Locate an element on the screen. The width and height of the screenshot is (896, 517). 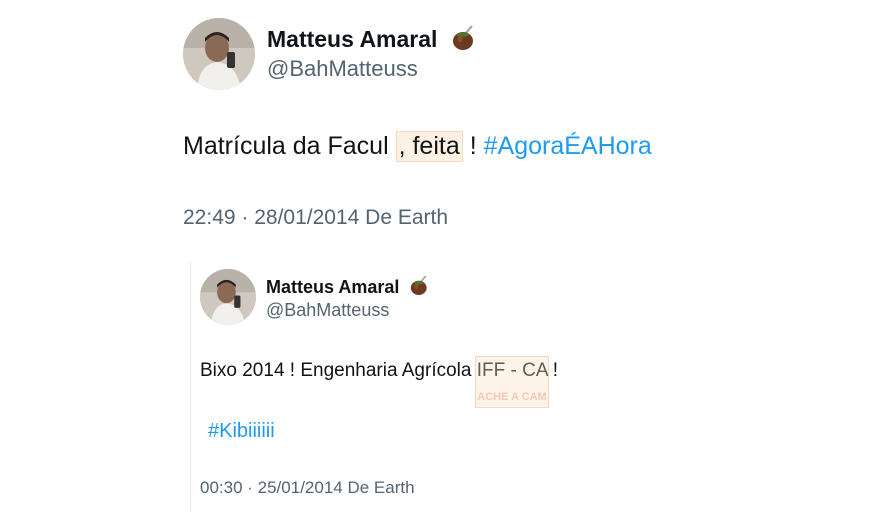
tweet-text-part3: ! is located at coordinates (476, 146).